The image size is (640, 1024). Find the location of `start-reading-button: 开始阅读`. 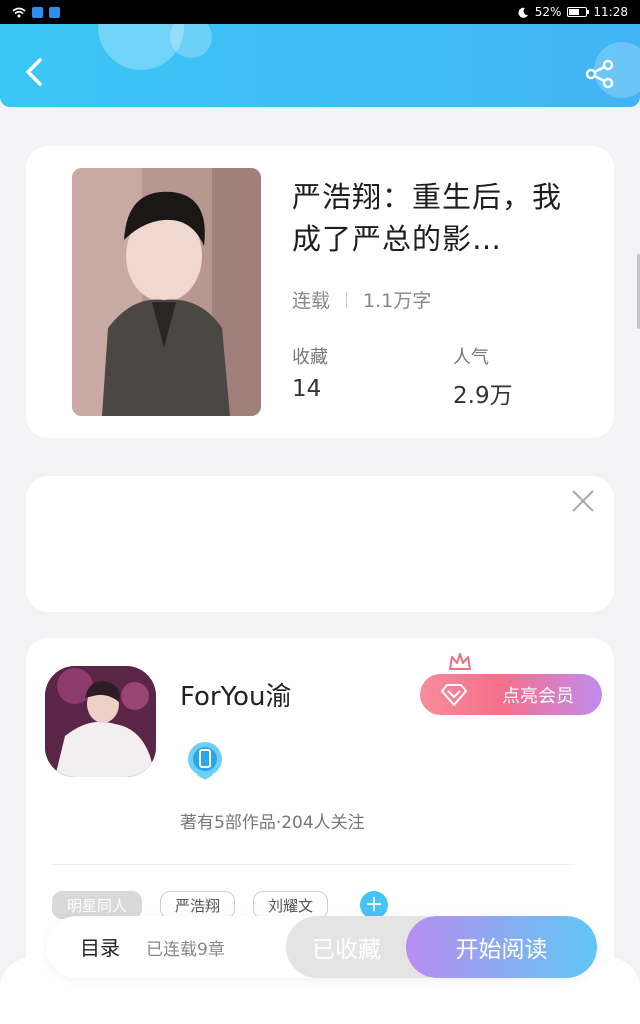

start-reading-button: 开始阅读 is located at coordinates (501, 947).